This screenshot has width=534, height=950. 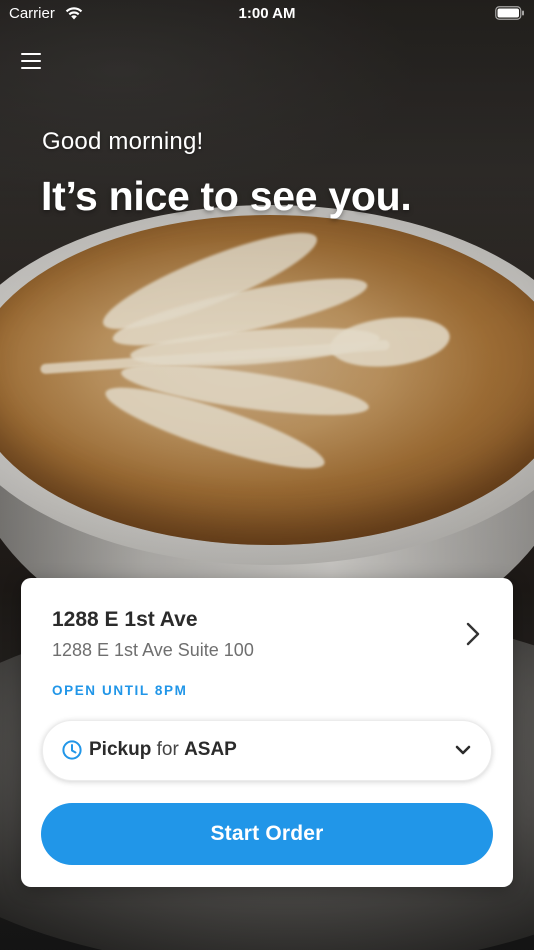 What do you see at coordinates (153, 650) in the screenshot?
I see `store-address: 1288 E 1st Ave Suite 100` at bounding box center [153, 650].